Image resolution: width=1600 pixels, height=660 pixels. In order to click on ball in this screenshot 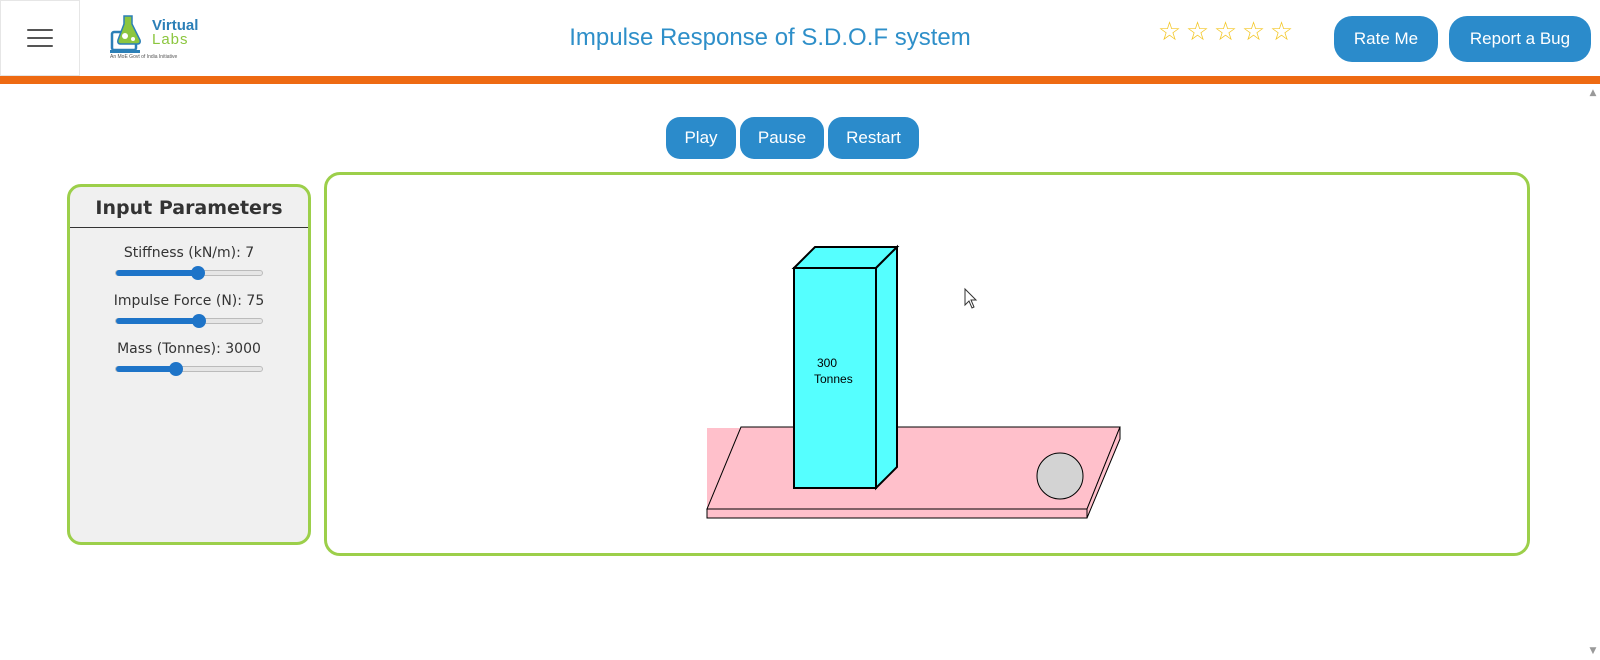, I will do `click(1060, 476)`.